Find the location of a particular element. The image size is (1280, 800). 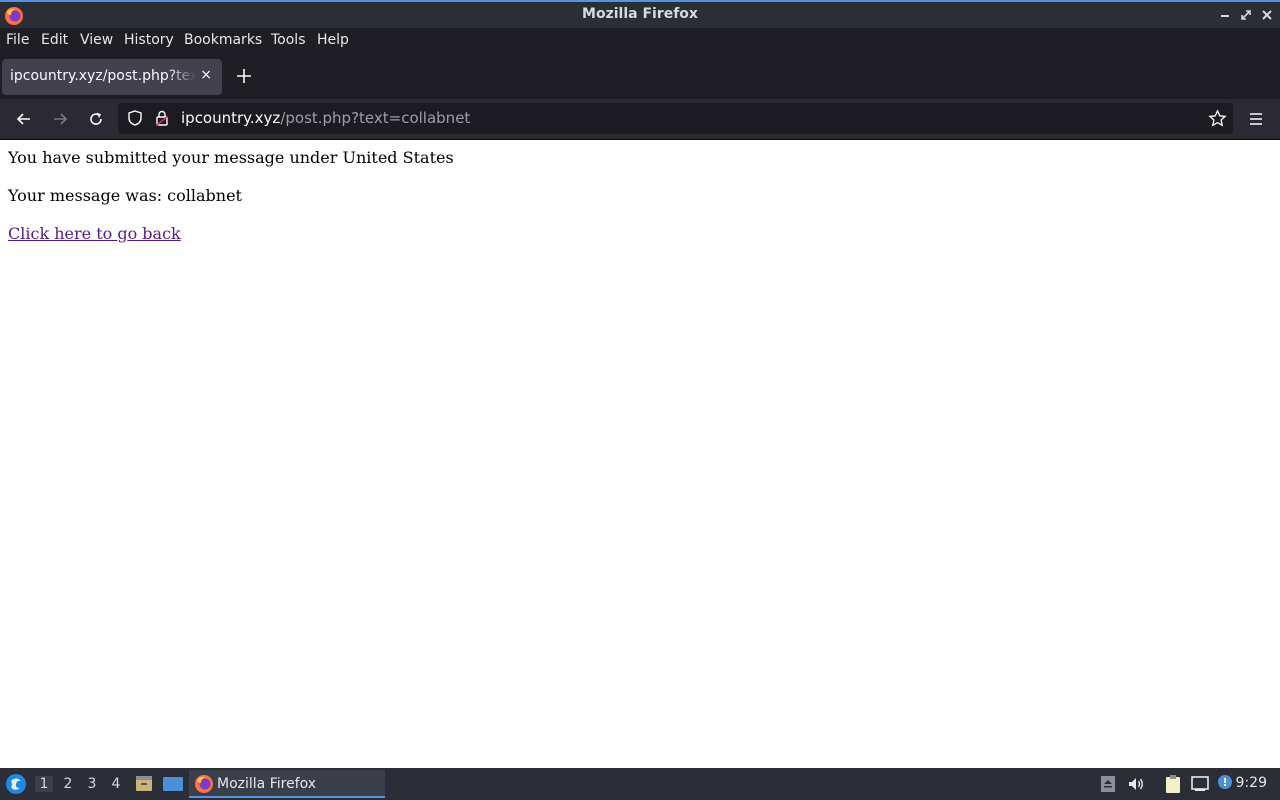

tab-close-button: × is located at coordinates (206, 75).